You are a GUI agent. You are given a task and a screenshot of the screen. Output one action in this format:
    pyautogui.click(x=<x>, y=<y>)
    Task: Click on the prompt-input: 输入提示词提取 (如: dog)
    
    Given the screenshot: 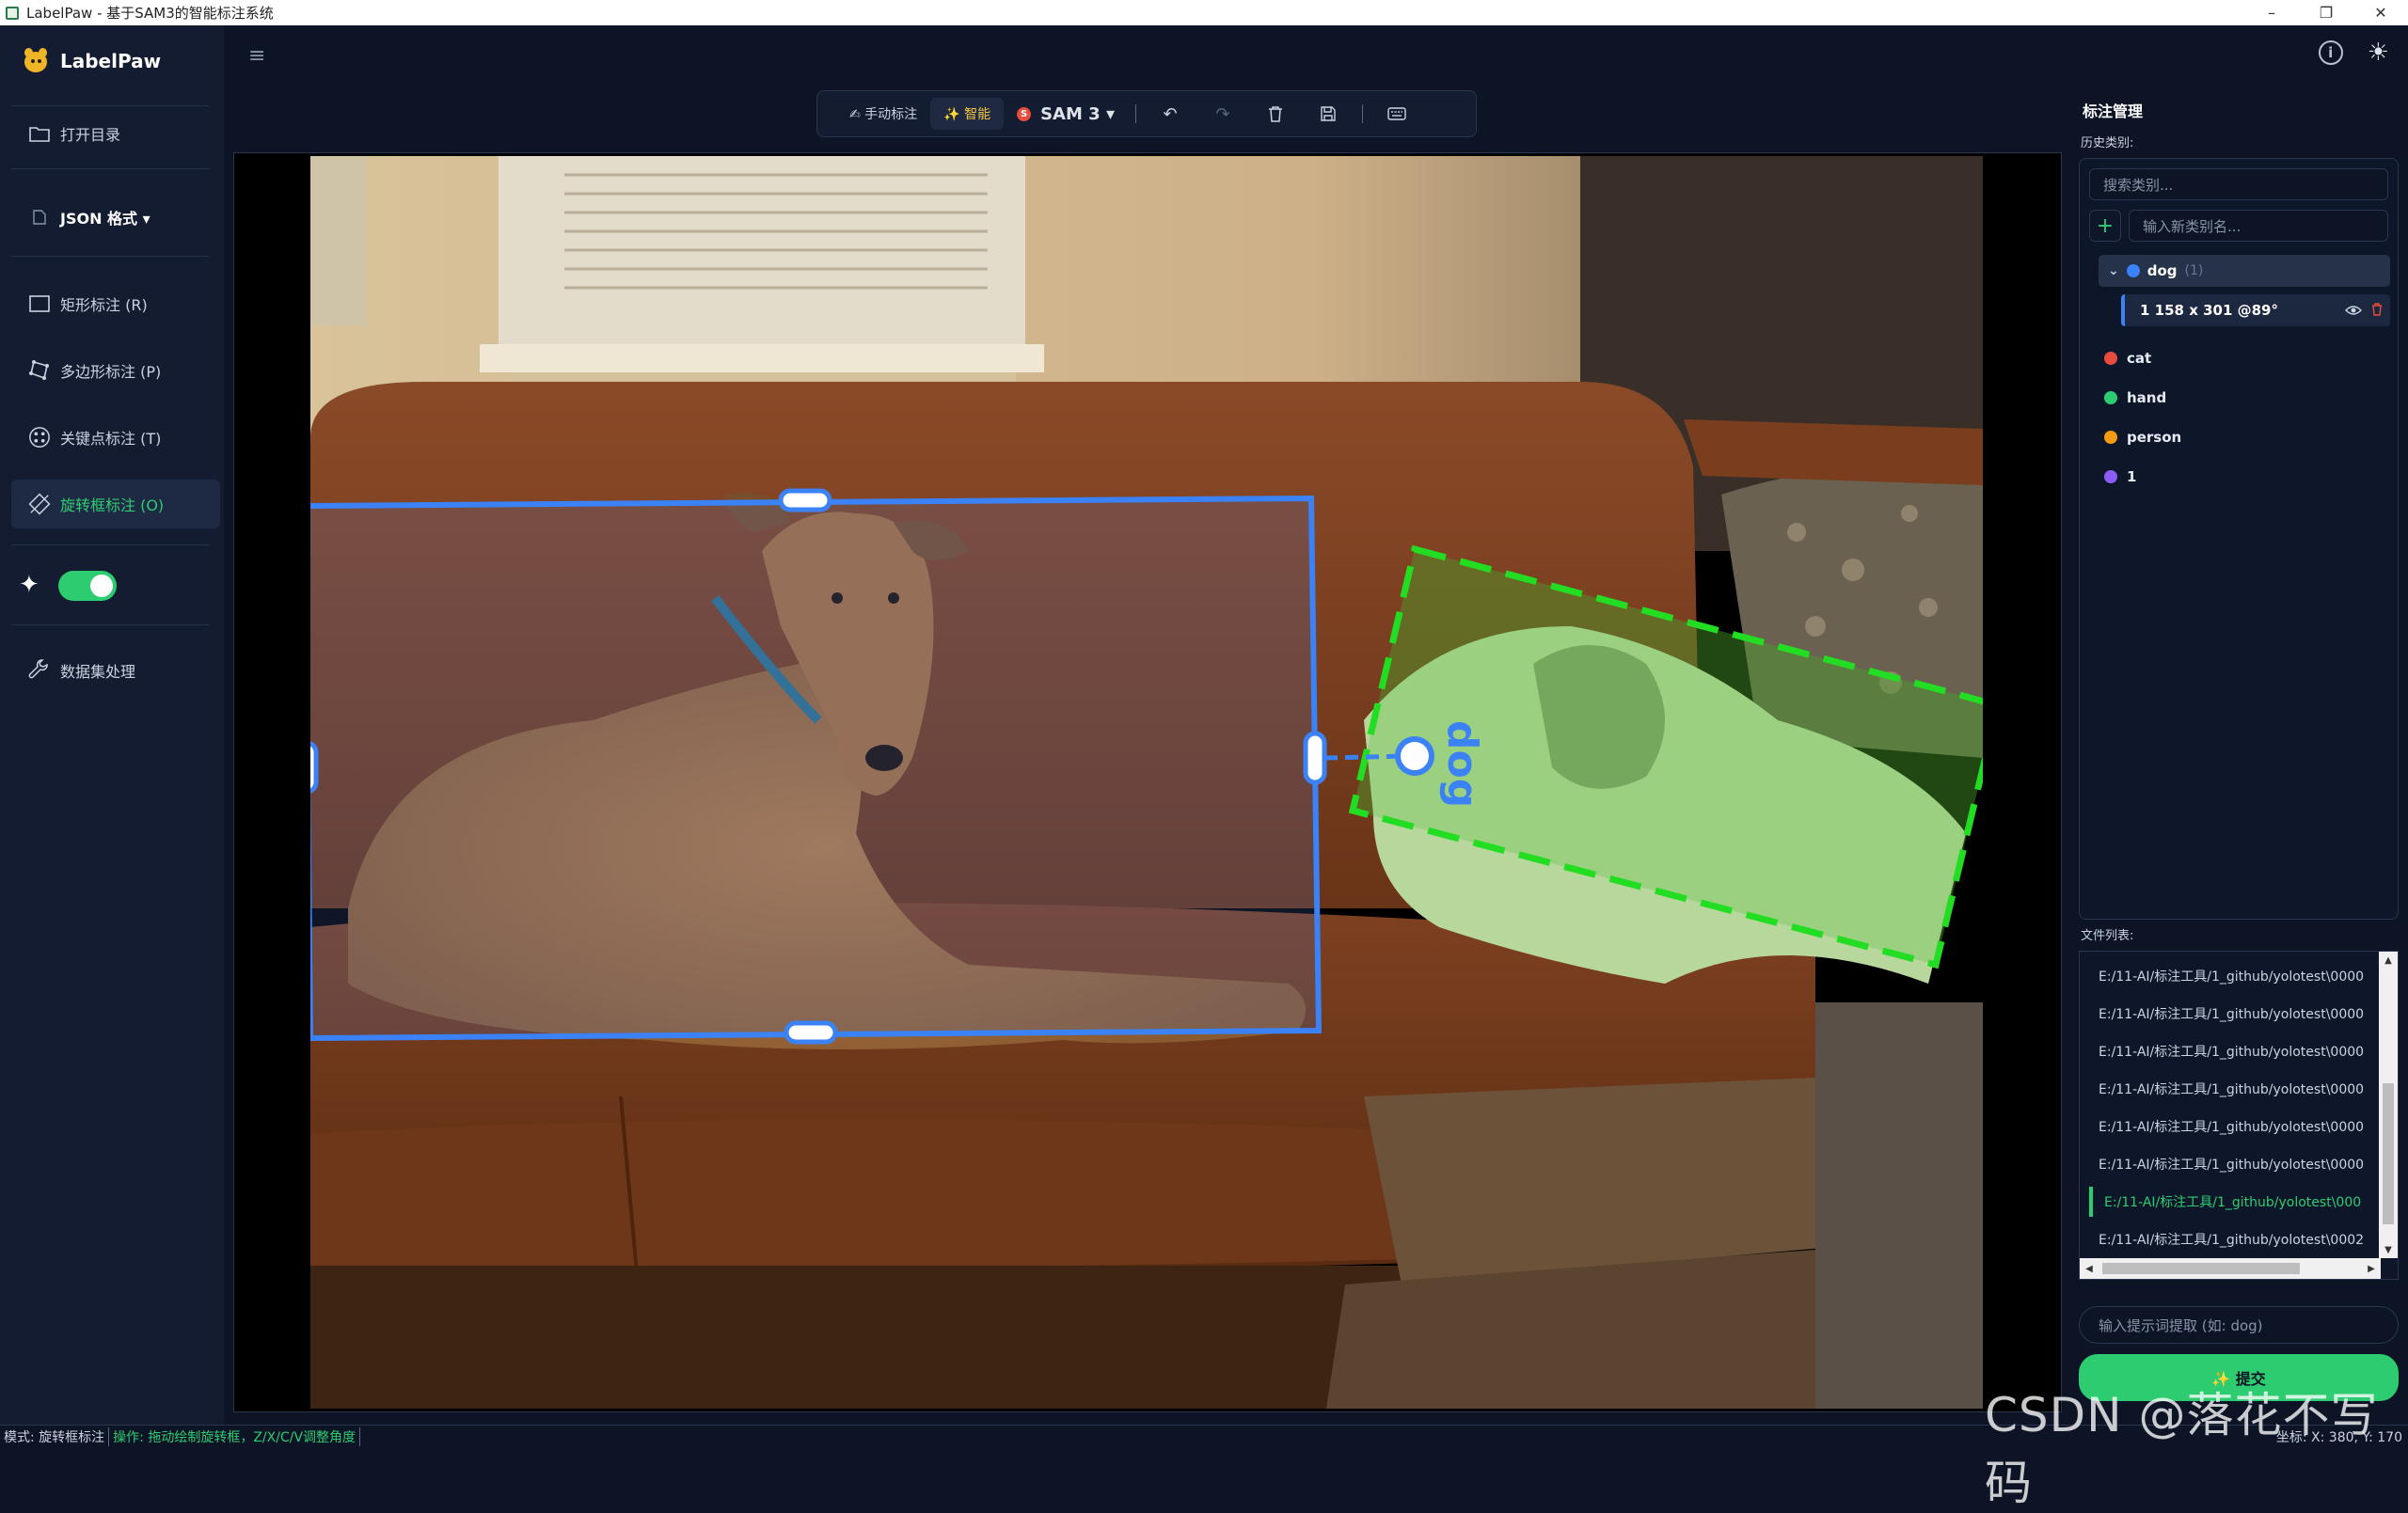 What is the action you would take?
    pyautogui.click(x=2239, y=1325)
    